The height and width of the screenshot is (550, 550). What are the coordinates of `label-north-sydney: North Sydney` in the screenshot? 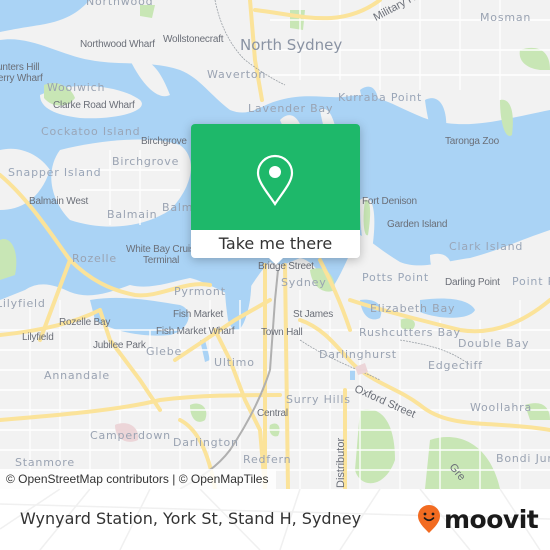 It's located at (291, 45).